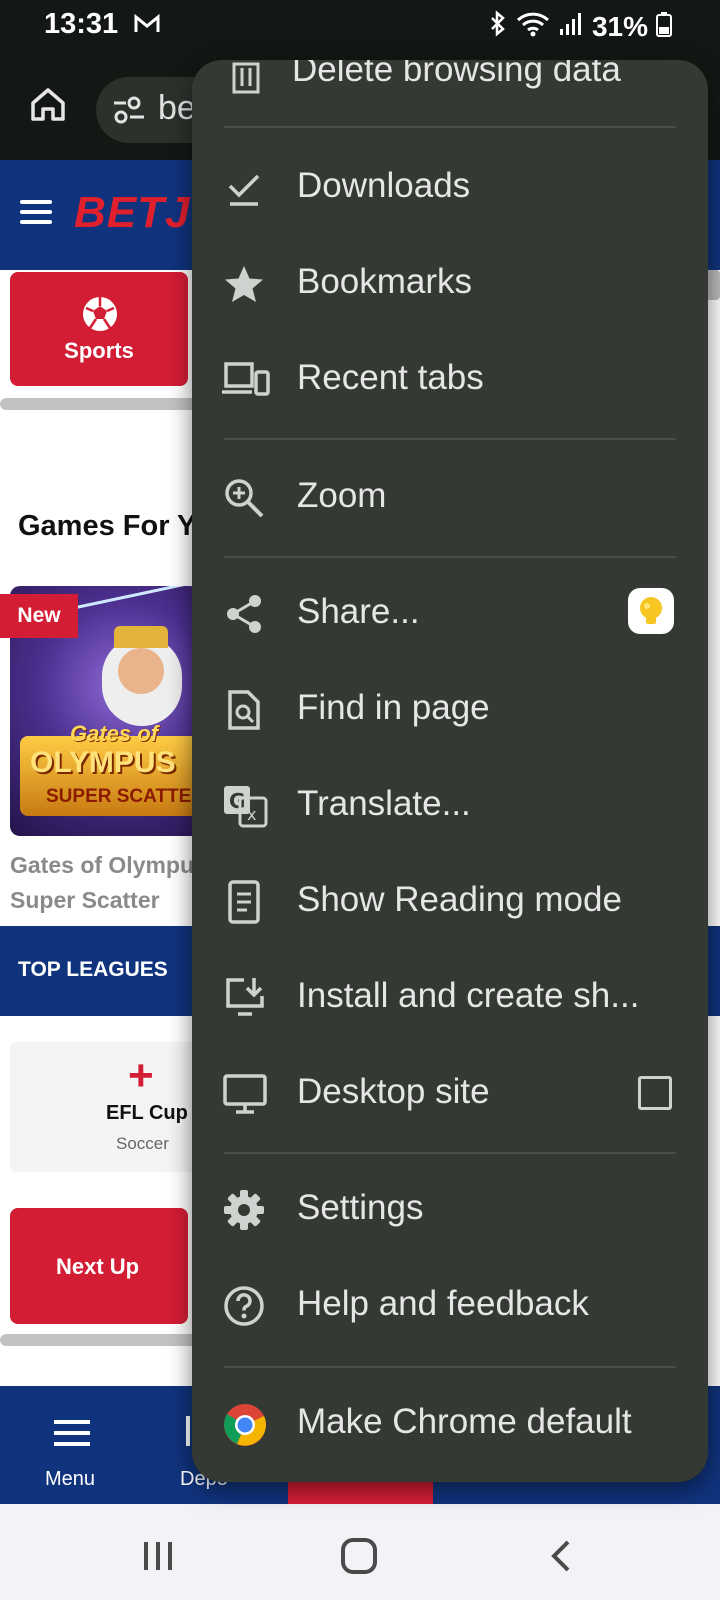 Image resolution: width=720 pixels, height=1600 pixels. What do you see at coordinates (385, 281) in the screenshot?
I see `menu-item-label: Bookmarks` at bounding box center [385, 281].